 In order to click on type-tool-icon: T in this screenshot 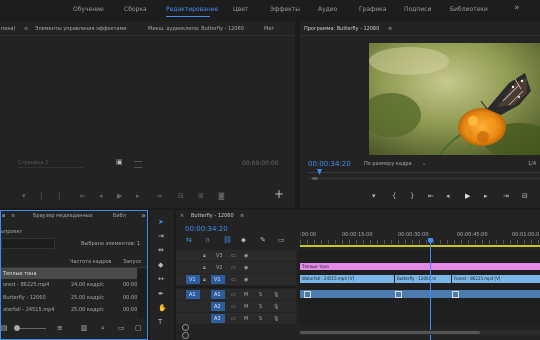, I will do `click(160, 322)`.